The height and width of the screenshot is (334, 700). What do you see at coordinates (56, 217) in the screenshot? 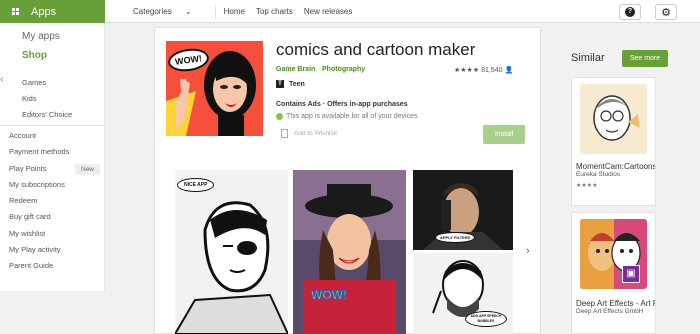
I see `sidebar-link-buy-gift-card: Buy gift card` at bounding box center [56, 217].